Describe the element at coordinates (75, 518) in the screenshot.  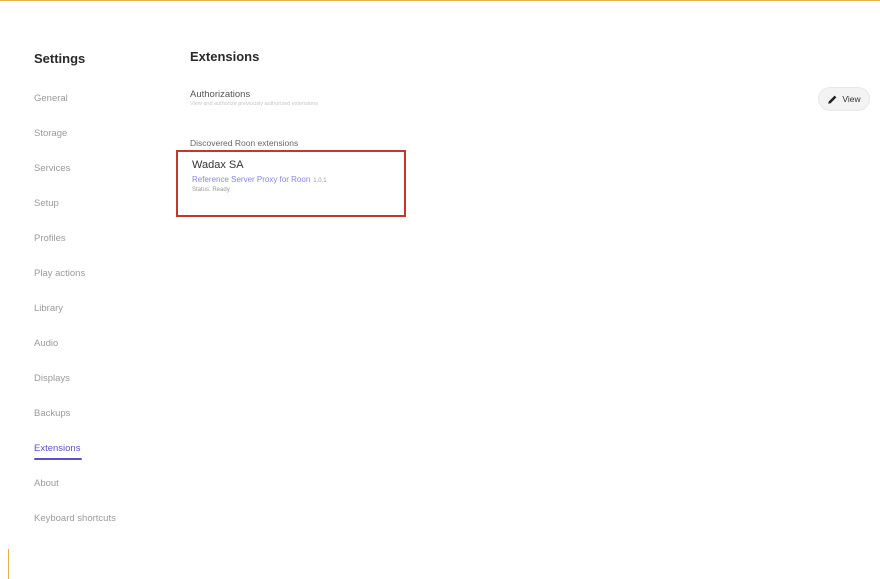
I see `sidebar-item-label: Keyboard shortcuts` at that location.